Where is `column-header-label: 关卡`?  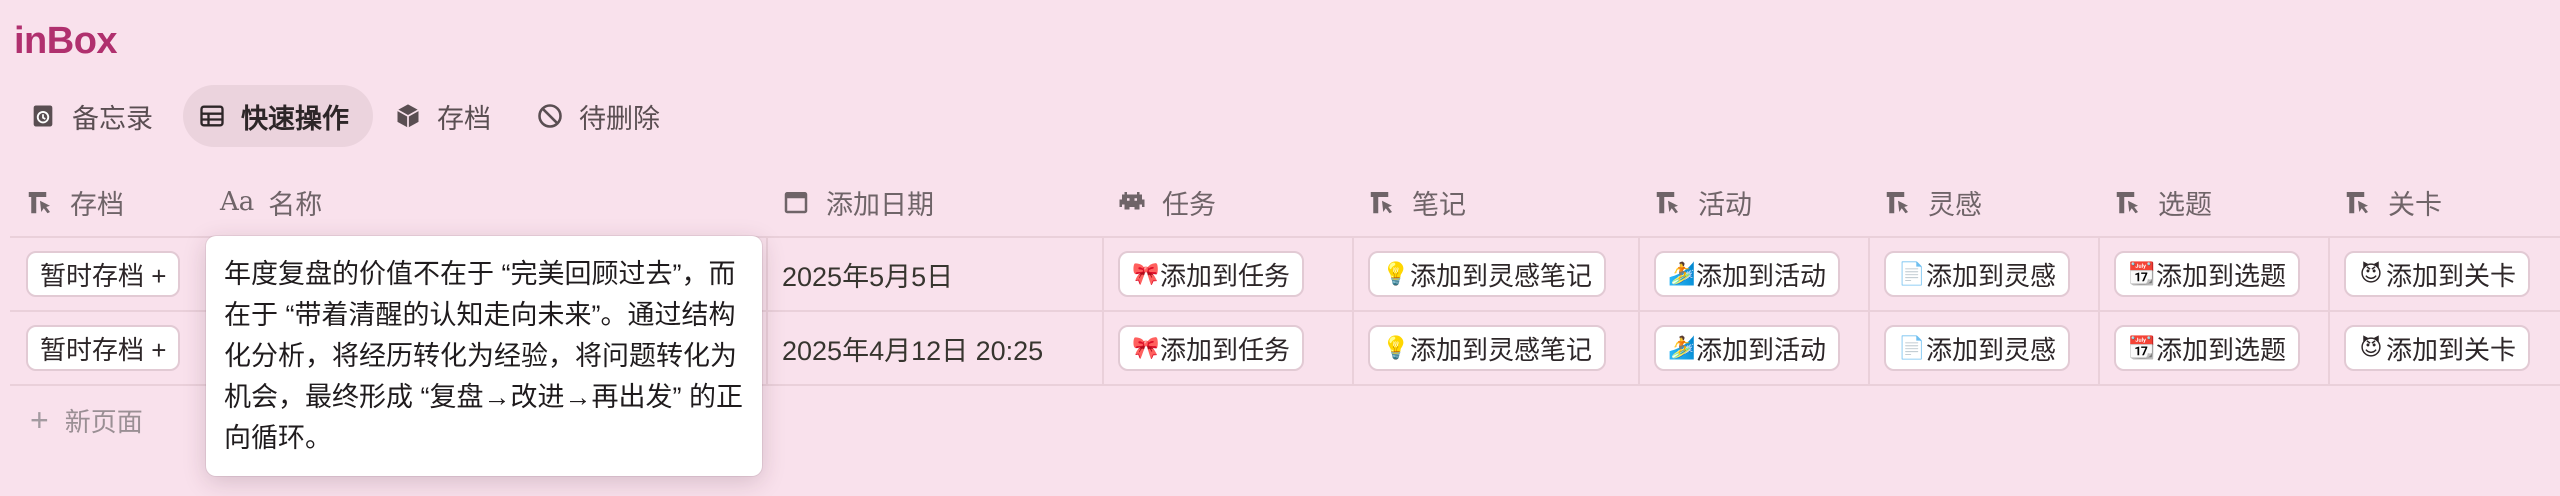
column-header-label: 关卡 is located at coordinates (2415, 204).